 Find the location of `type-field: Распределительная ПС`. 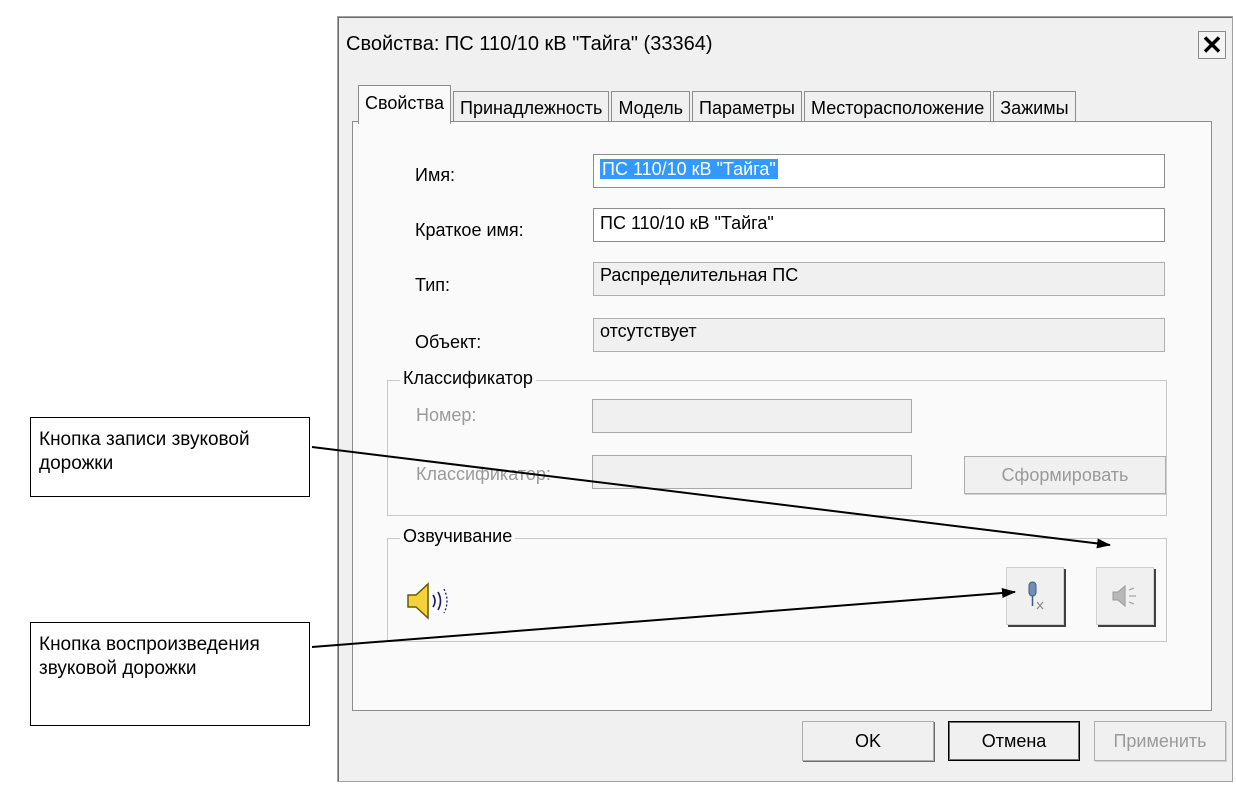

type-field: Распределительная ПС is located at coordinates (879, 279).